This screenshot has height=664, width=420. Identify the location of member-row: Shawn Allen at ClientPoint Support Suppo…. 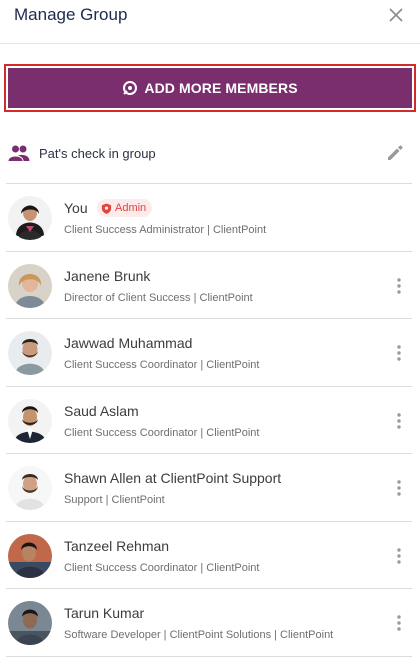
(209, 488).